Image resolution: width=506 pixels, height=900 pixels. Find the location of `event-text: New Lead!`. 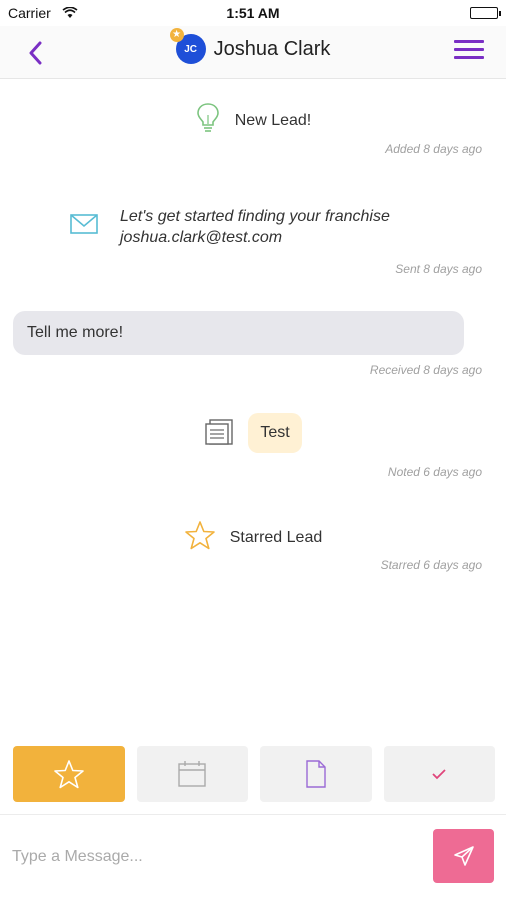

event-text: New Lead! is located at coordinates (273, 120).